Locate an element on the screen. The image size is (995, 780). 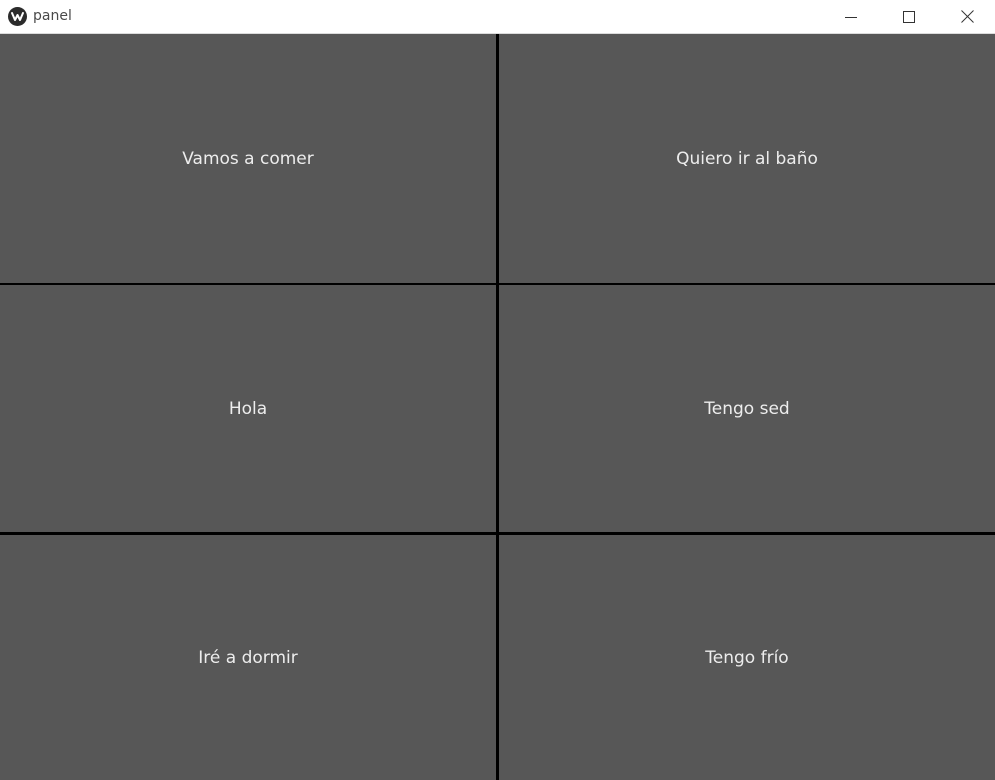
phrase-button-label: Hola is located at coordinates (248, 408).